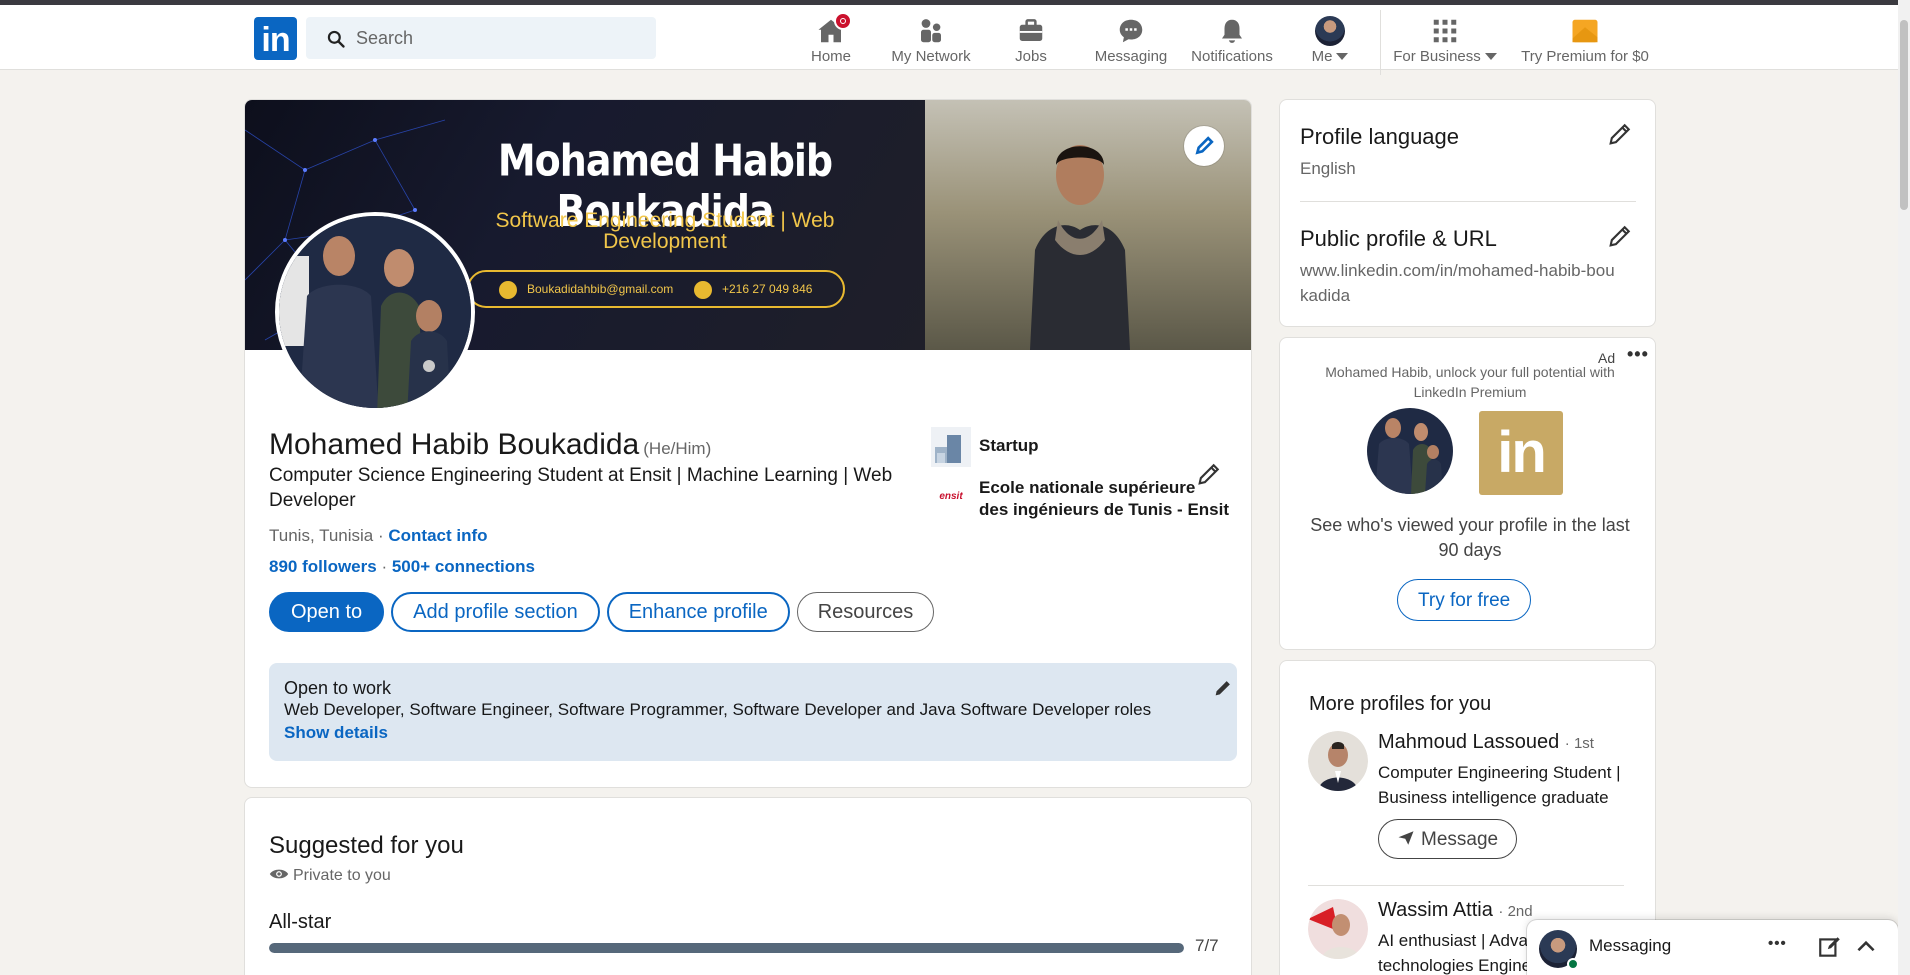  I want to click on jobs-icon, so click(1031, 31).